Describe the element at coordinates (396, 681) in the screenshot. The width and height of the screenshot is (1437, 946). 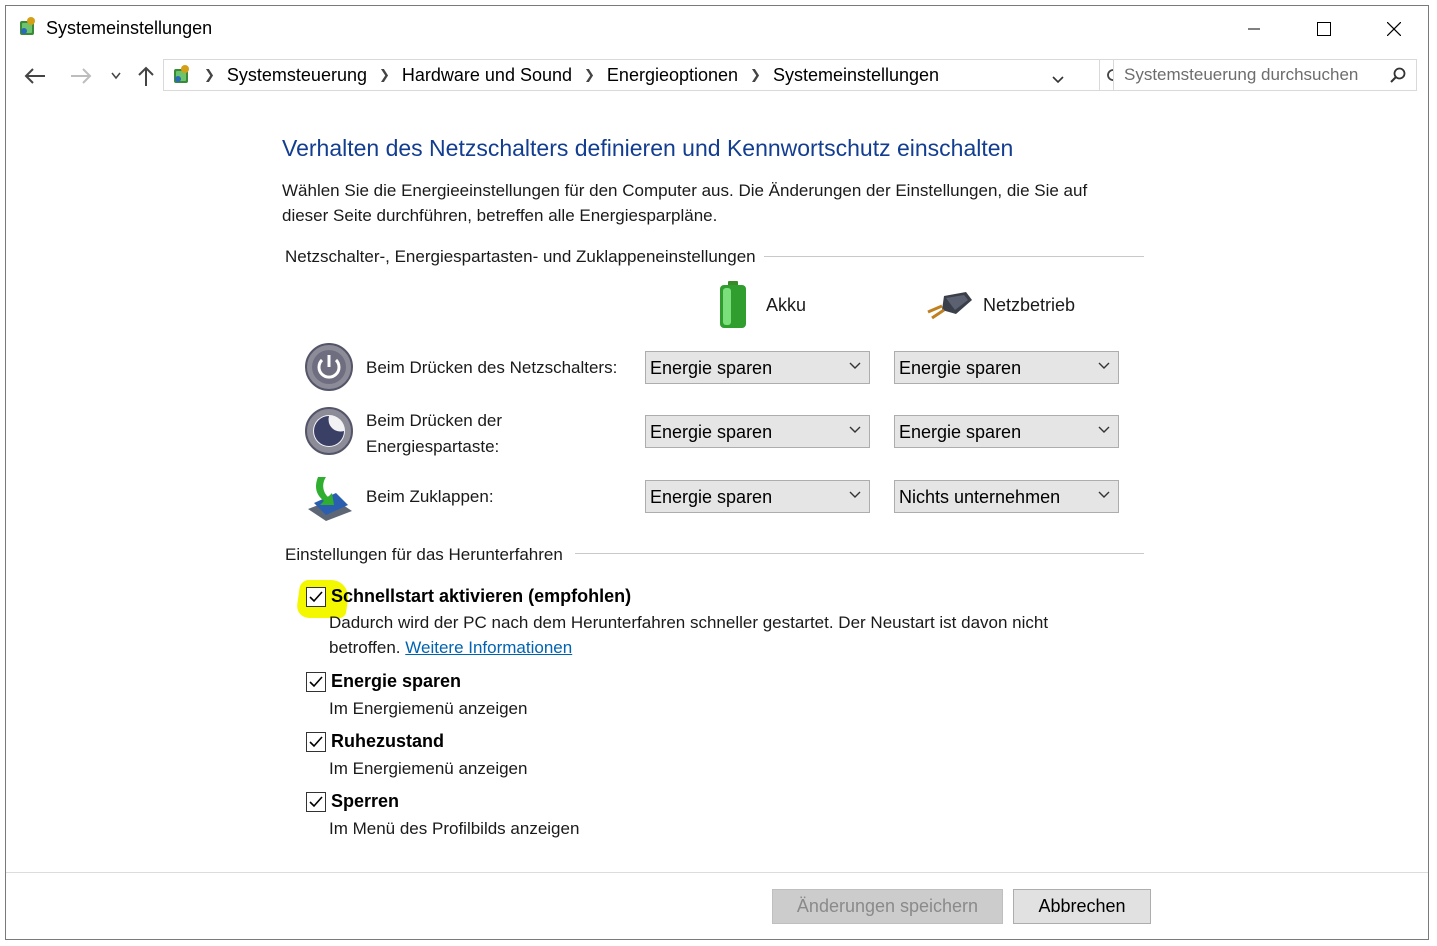
I see `sleep-menu-title: Energie sparen` at that location.